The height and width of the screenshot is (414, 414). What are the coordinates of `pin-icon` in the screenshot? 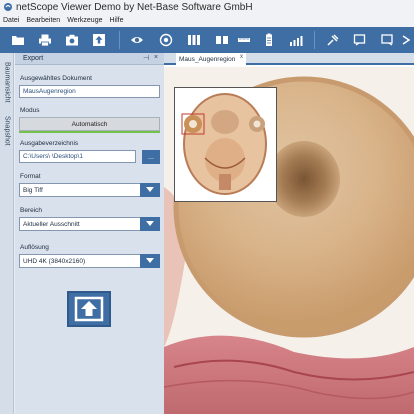 It's located at (333, 40).